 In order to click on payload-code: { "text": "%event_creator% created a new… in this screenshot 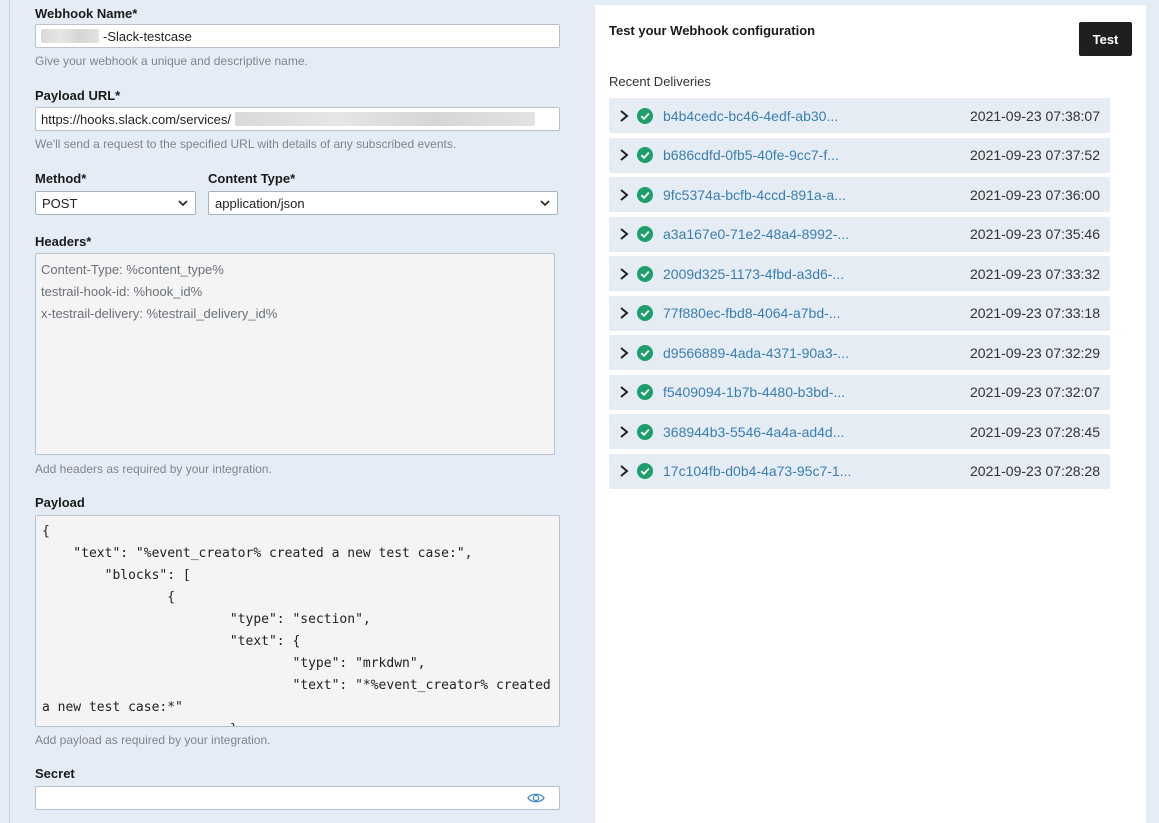, I will do `click(296, 625)`.